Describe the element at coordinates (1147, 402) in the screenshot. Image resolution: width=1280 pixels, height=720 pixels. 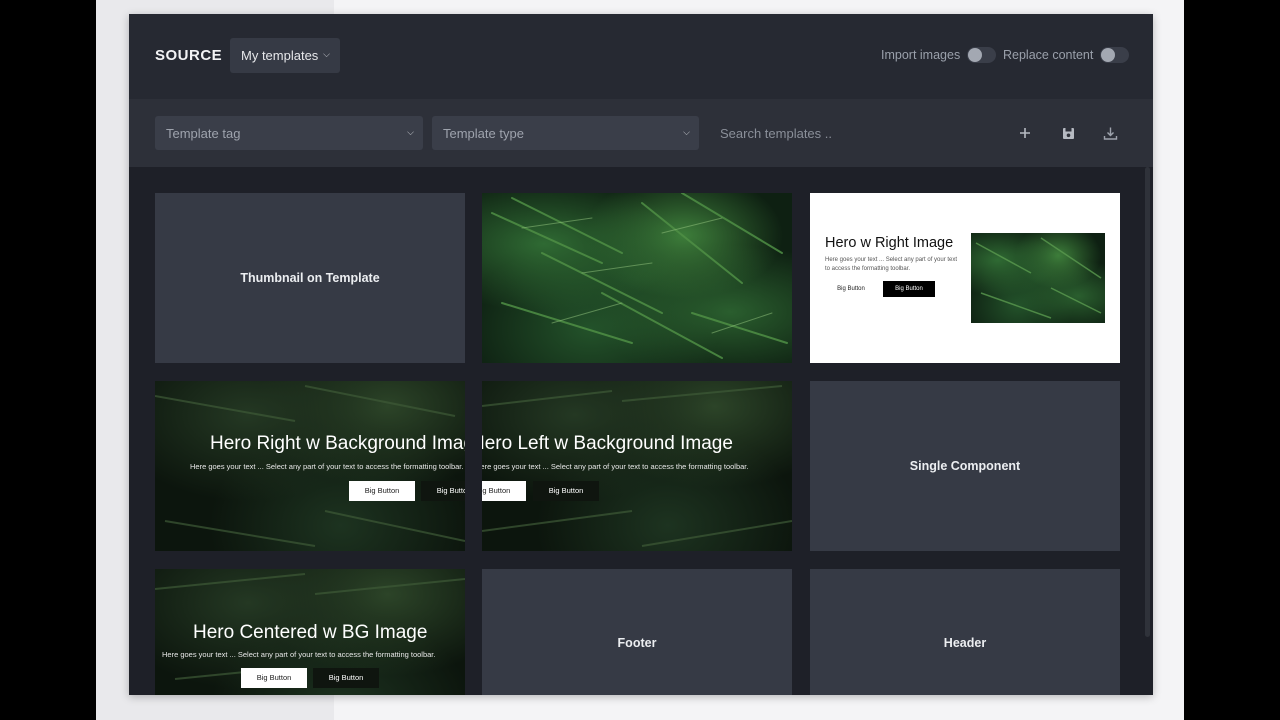
I see `scrollbar` at that location.